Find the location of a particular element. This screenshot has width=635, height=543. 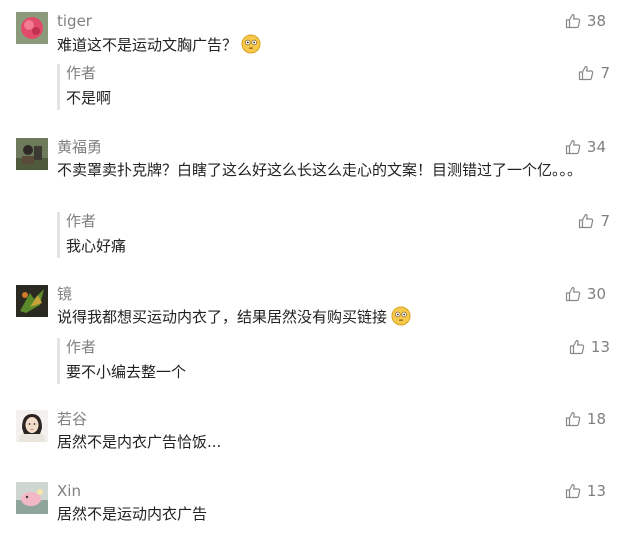

reply-text: 我心好痛 is located at coordinates (96, 246).